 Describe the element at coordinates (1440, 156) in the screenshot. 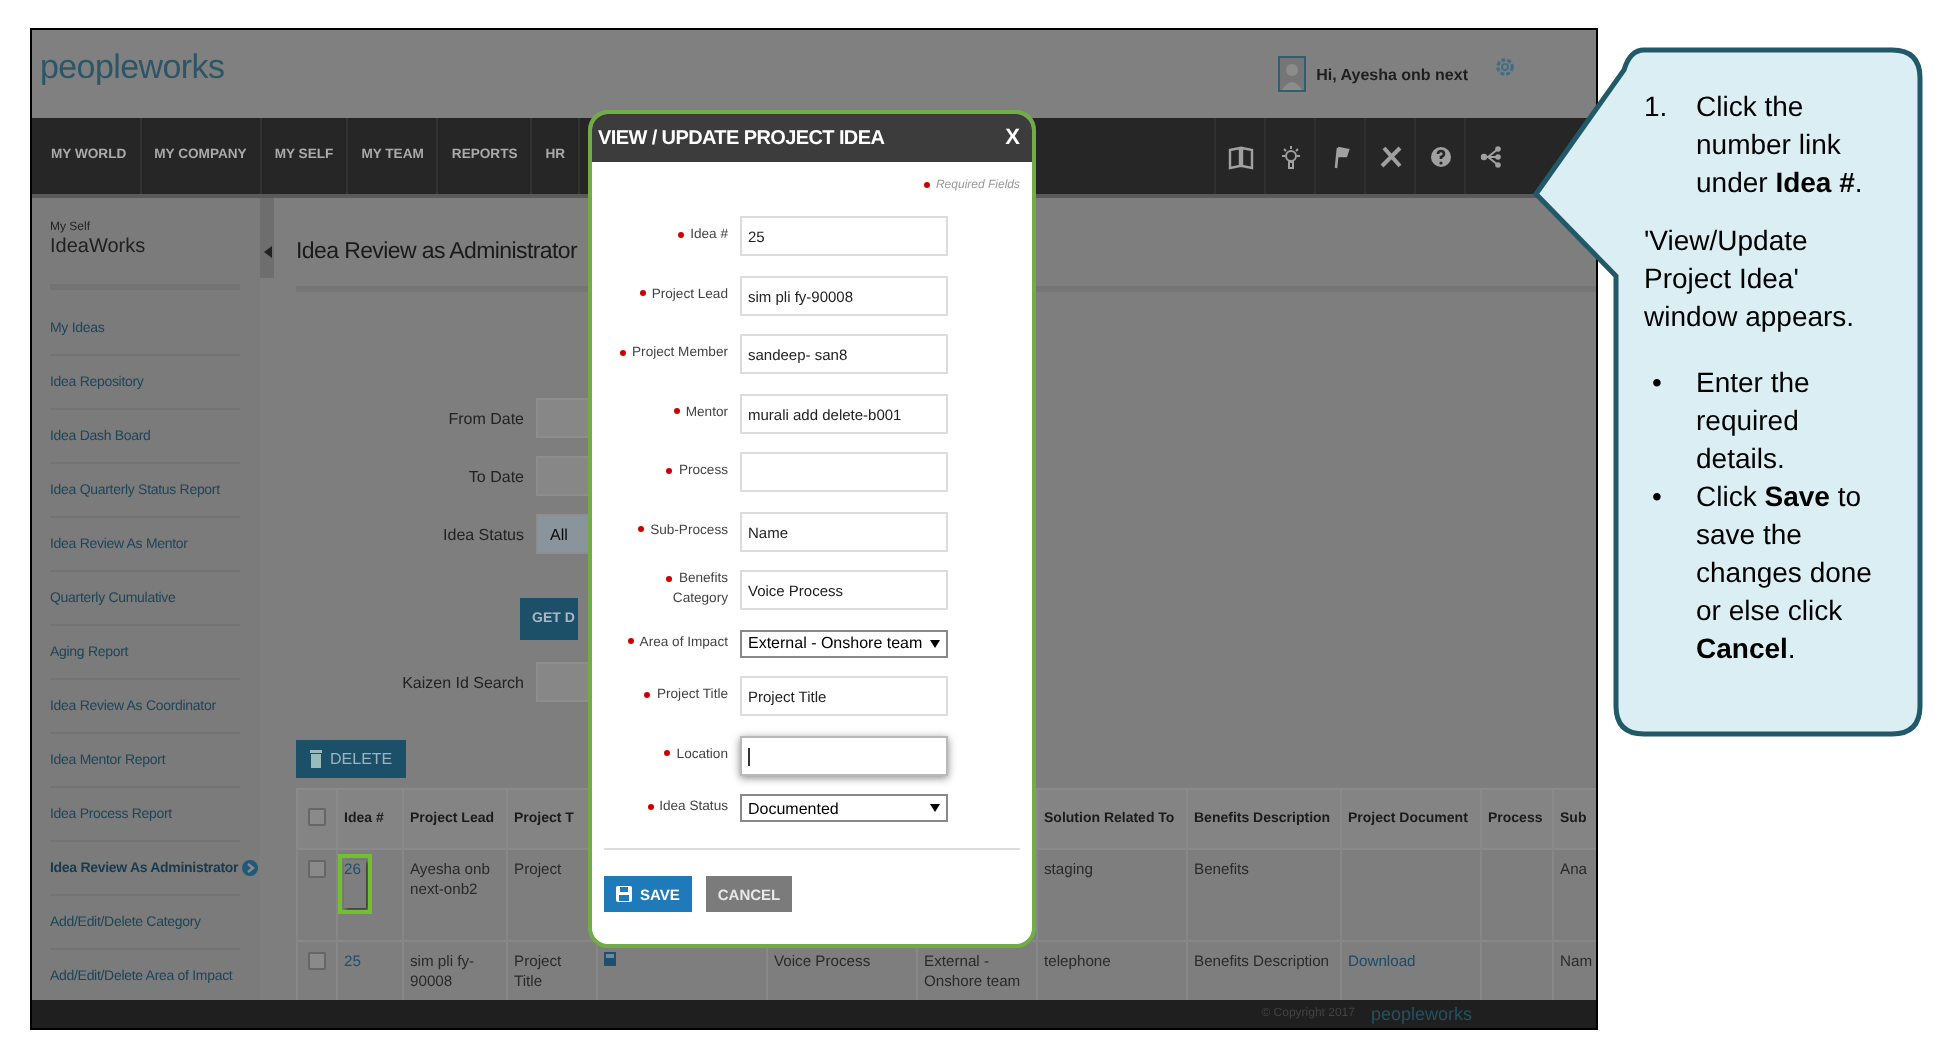

I see `help-icon` at that location.